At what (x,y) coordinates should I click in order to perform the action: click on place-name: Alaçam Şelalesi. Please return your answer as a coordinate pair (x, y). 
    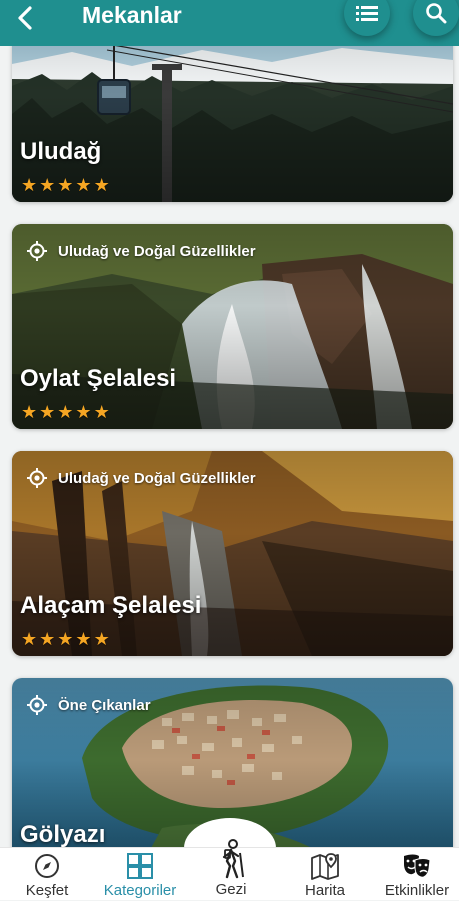
    Looking at the image, I should click on (111, 605).